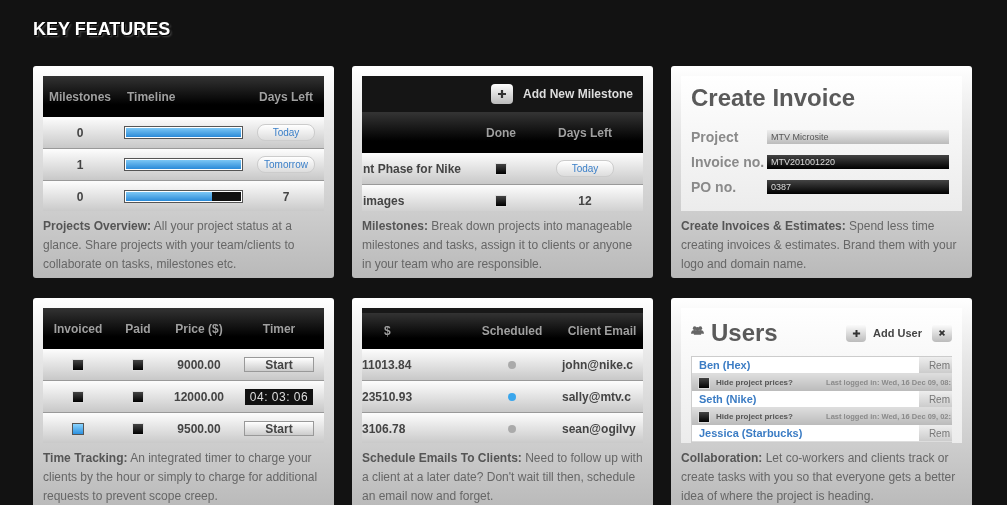 The width and height of the screenshot is (1007, 505). I want to click on column-header: Timeline, so click(151, 96).